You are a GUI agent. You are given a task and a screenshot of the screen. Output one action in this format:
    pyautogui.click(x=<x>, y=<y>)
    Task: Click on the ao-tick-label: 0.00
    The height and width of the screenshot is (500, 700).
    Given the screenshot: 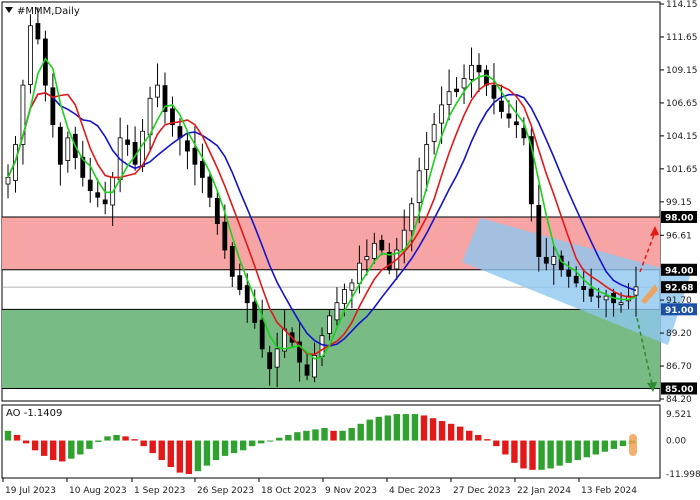 What is the action you would take?
    pyautogui.click(x=676, y=442)
    